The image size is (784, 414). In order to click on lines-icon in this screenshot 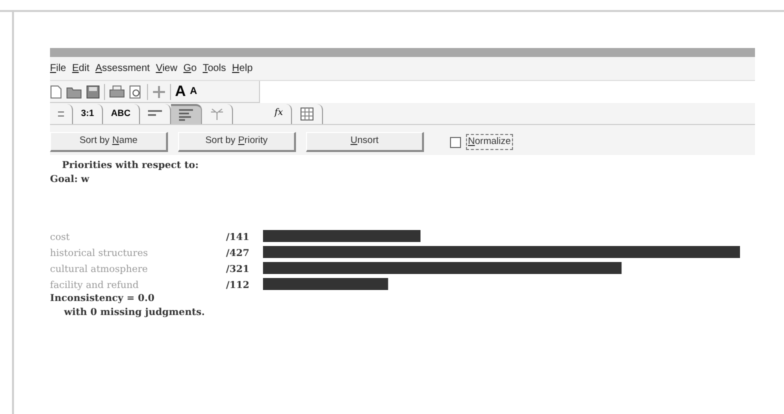, I will do `click(155, 114)`.